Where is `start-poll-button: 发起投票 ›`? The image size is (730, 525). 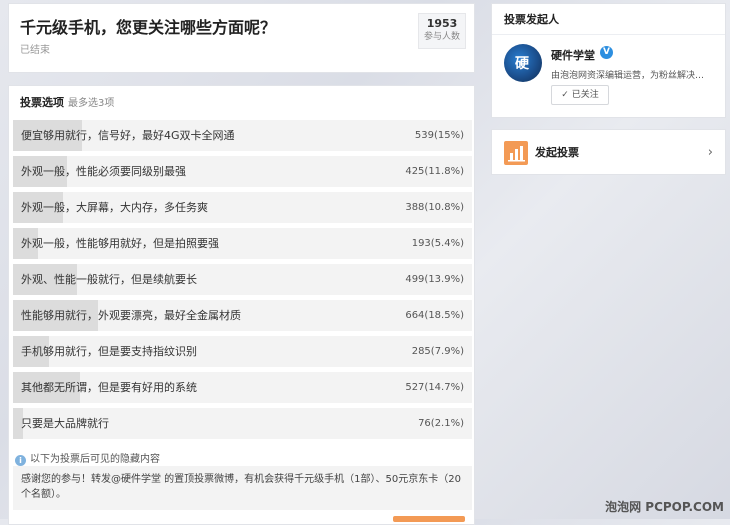 start-poll-button: 发起投票 › is located at coordinates (608, 152).